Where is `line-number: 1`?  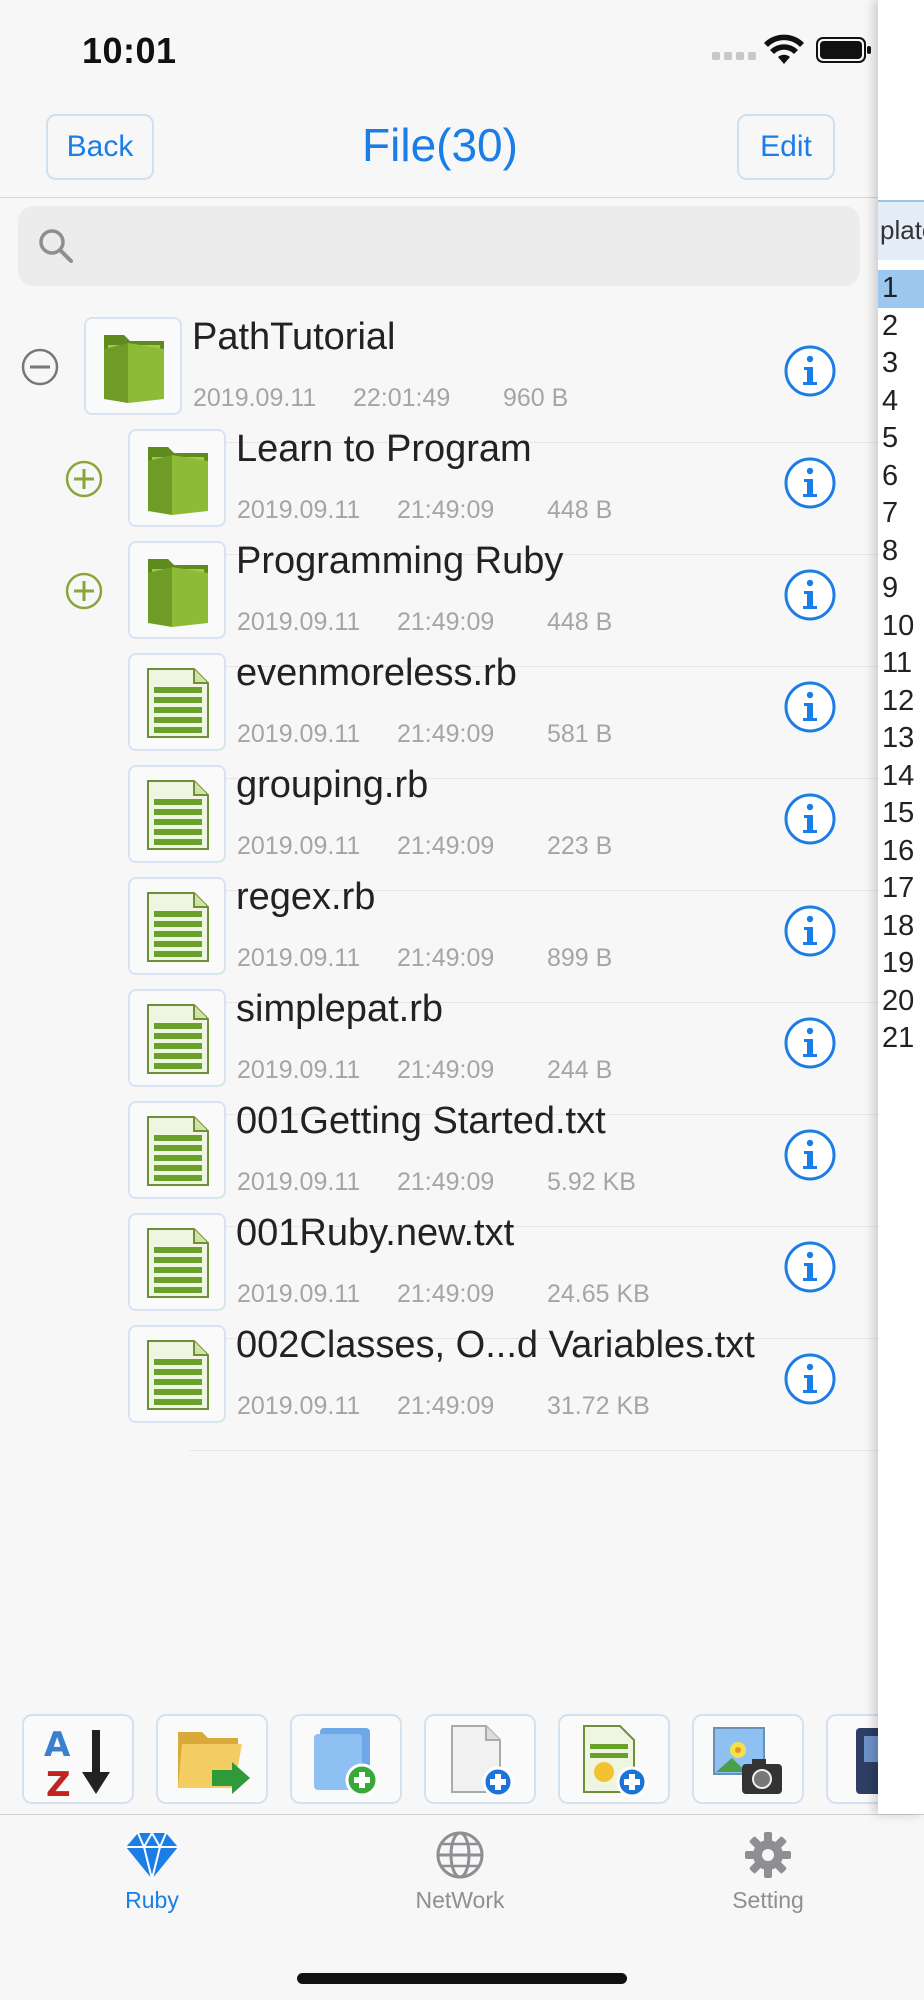 line-number: 1 is located at coordinates (901, 289).